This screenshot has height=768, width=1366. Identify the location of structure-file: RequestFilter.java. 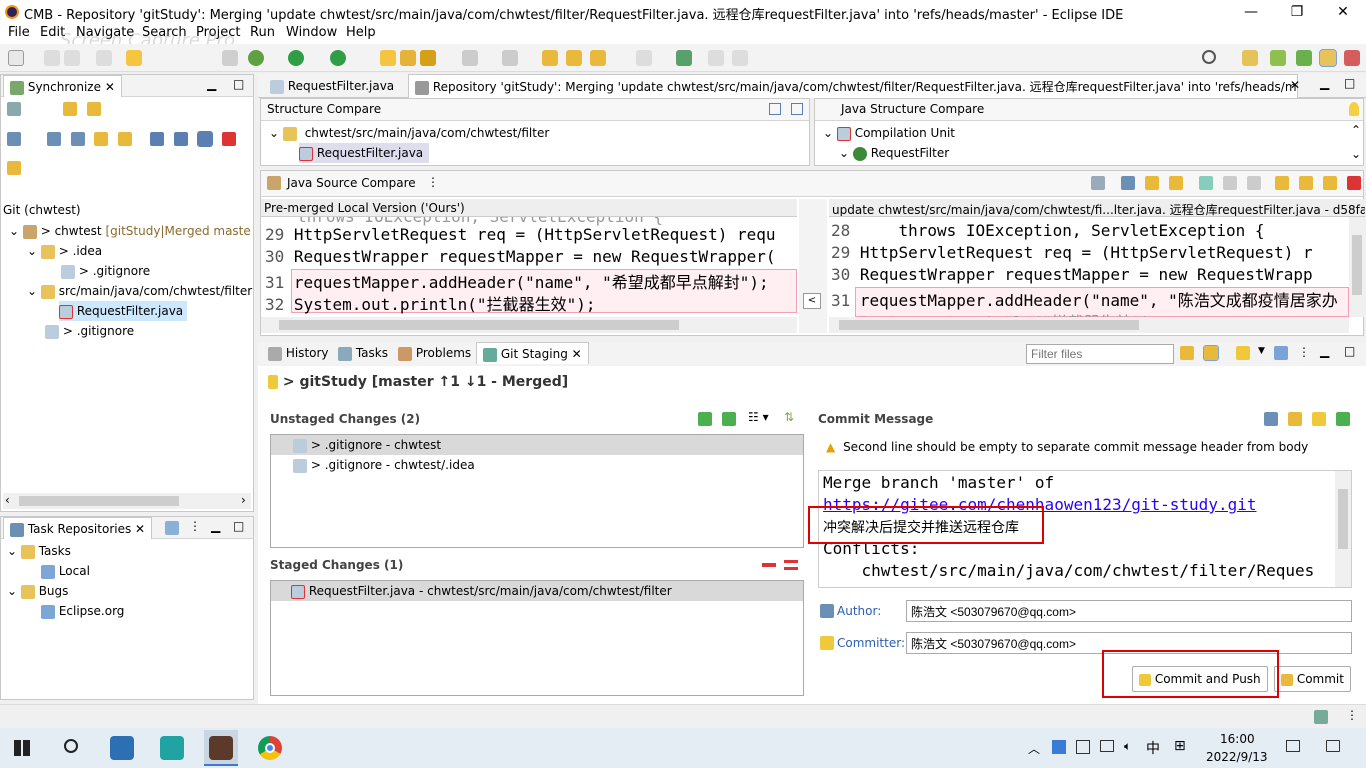
(364, 153).